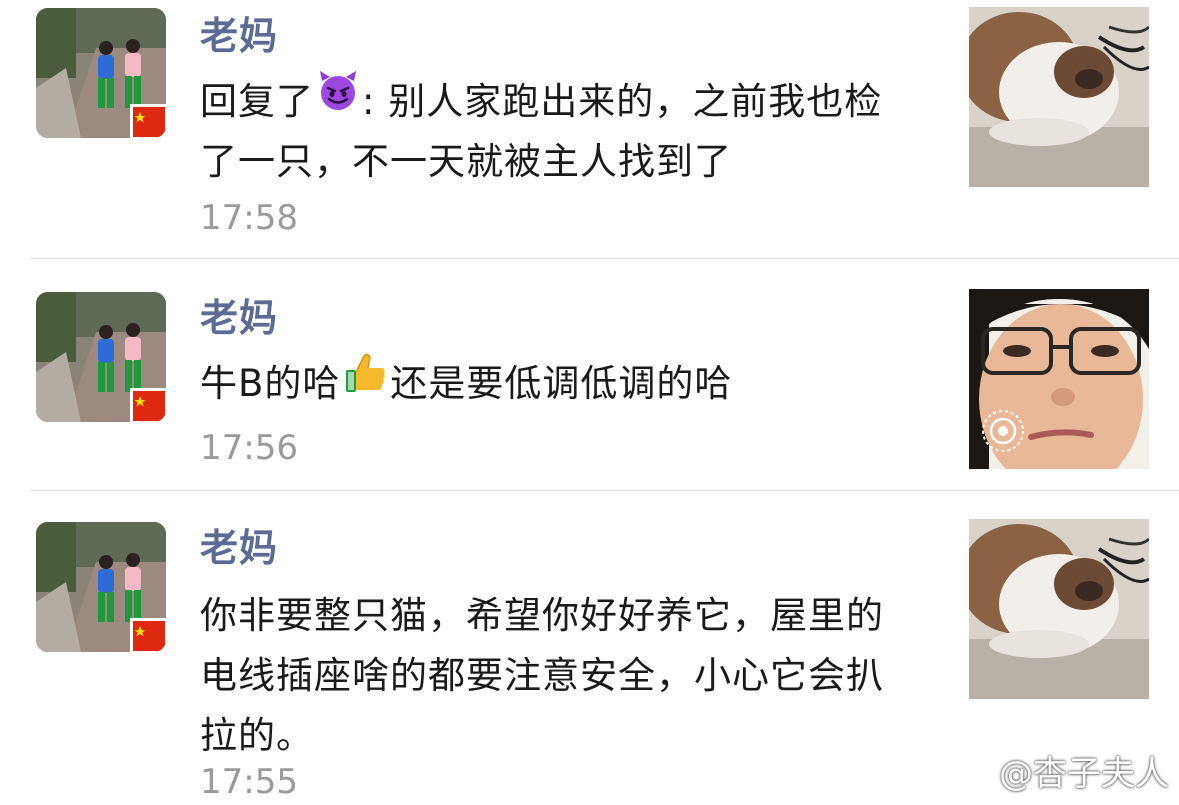  Describe the element at coordinates (550, 130) in the screenshot. I see `message-text: 回复了: 别人家跑出来的，之前我也检了一只，不一天就被主人找到了` at that location.